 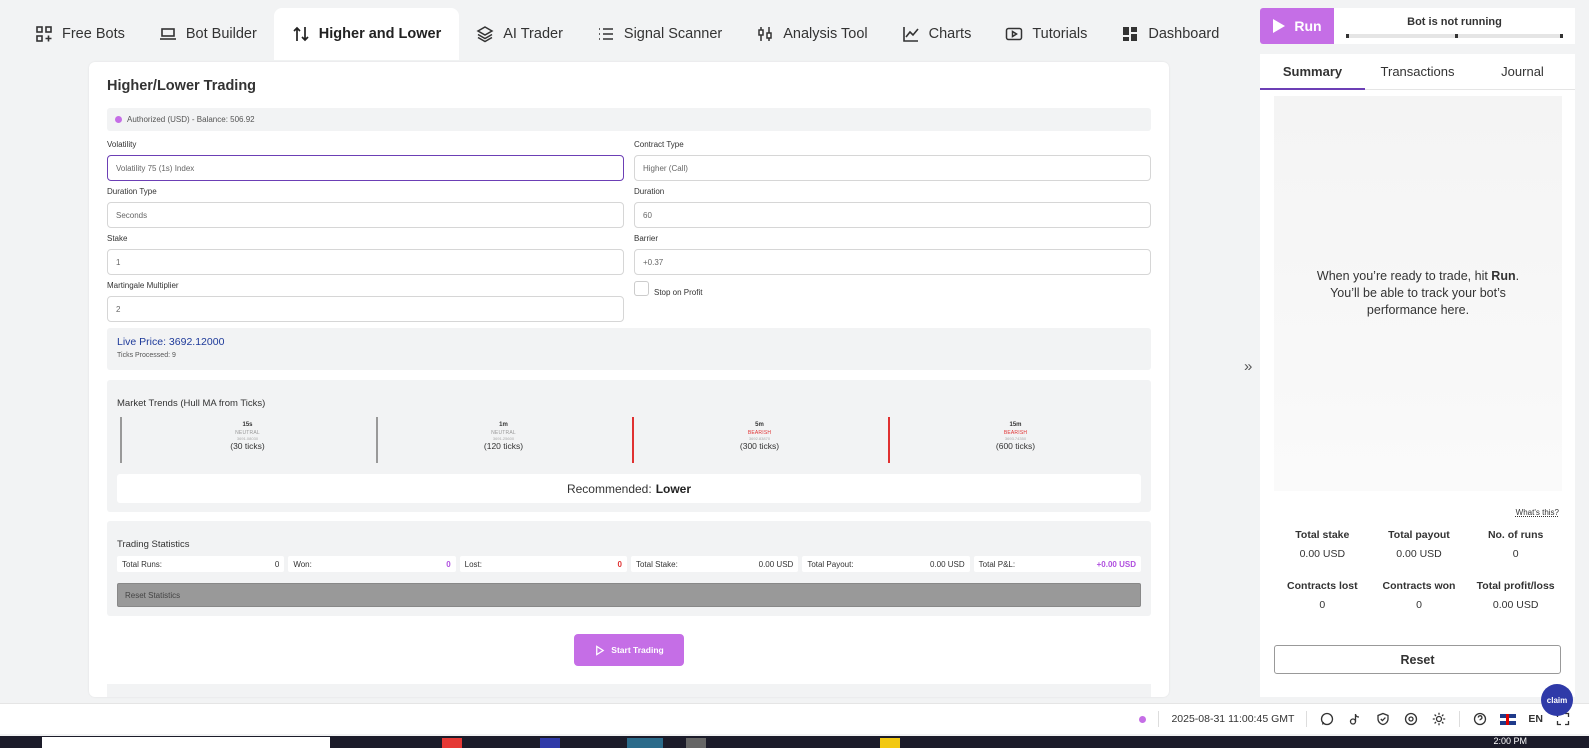 I want to click on grid-plus-icon, so click(x=44, y=34).